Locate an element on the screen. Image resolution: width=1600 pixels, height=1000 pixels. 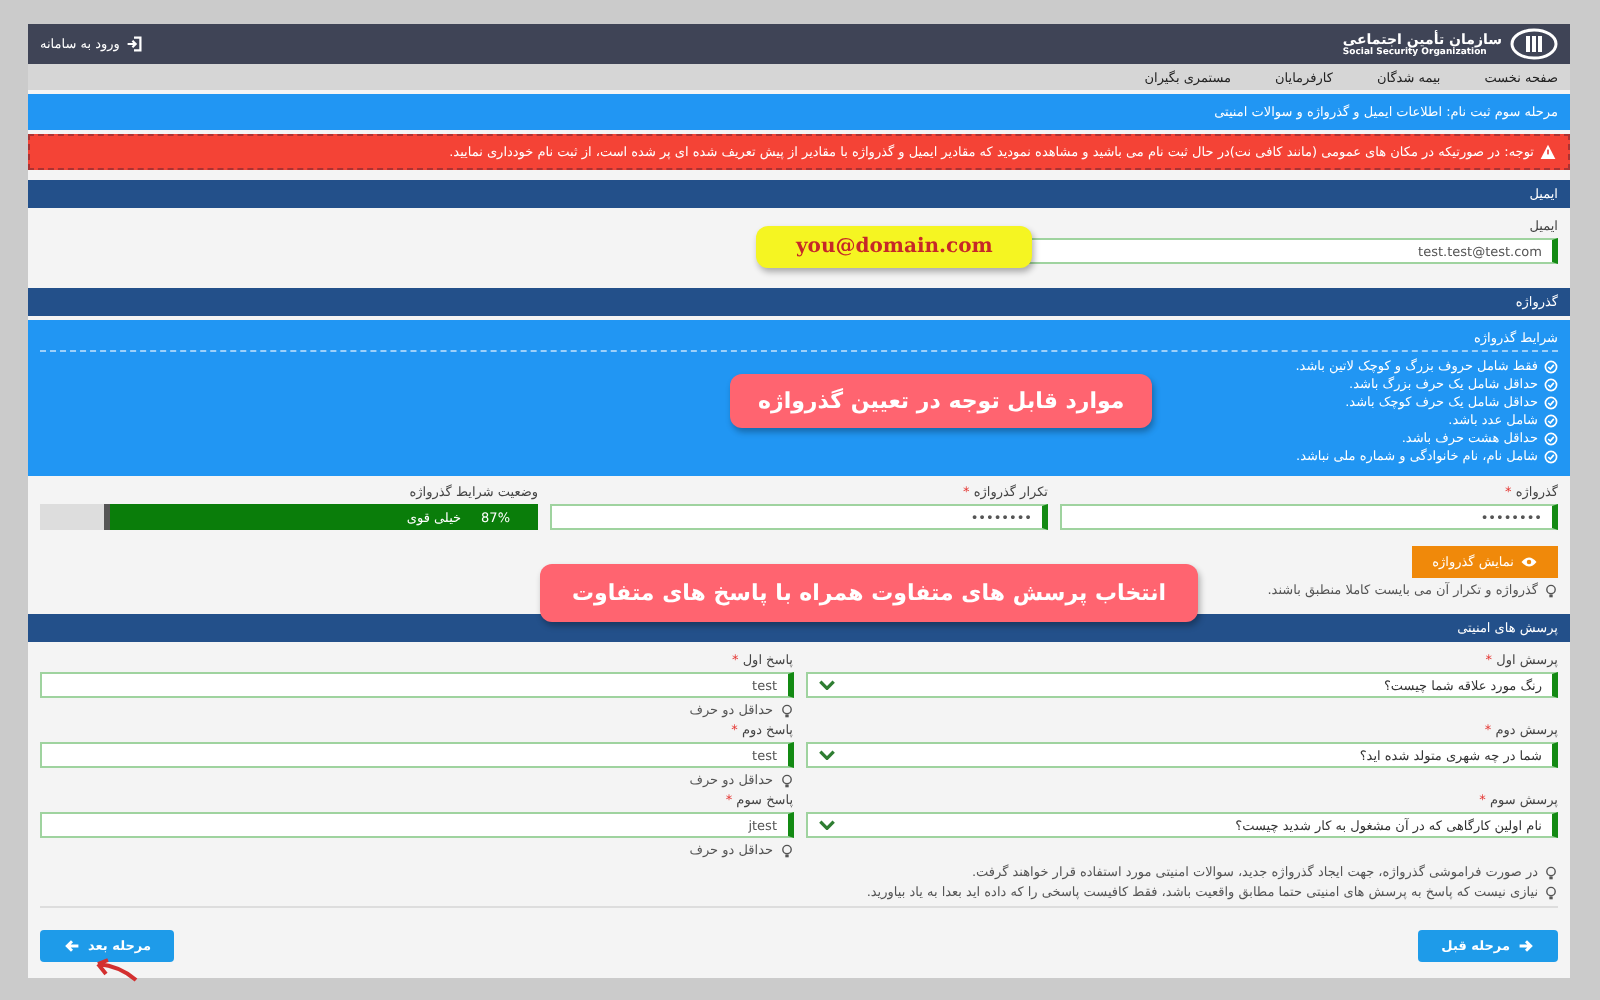
annotation-tooltip: انتخاب پرسش های متفاوت همراه با پاسخ های متفاوت is located at coordinates (869, 593).